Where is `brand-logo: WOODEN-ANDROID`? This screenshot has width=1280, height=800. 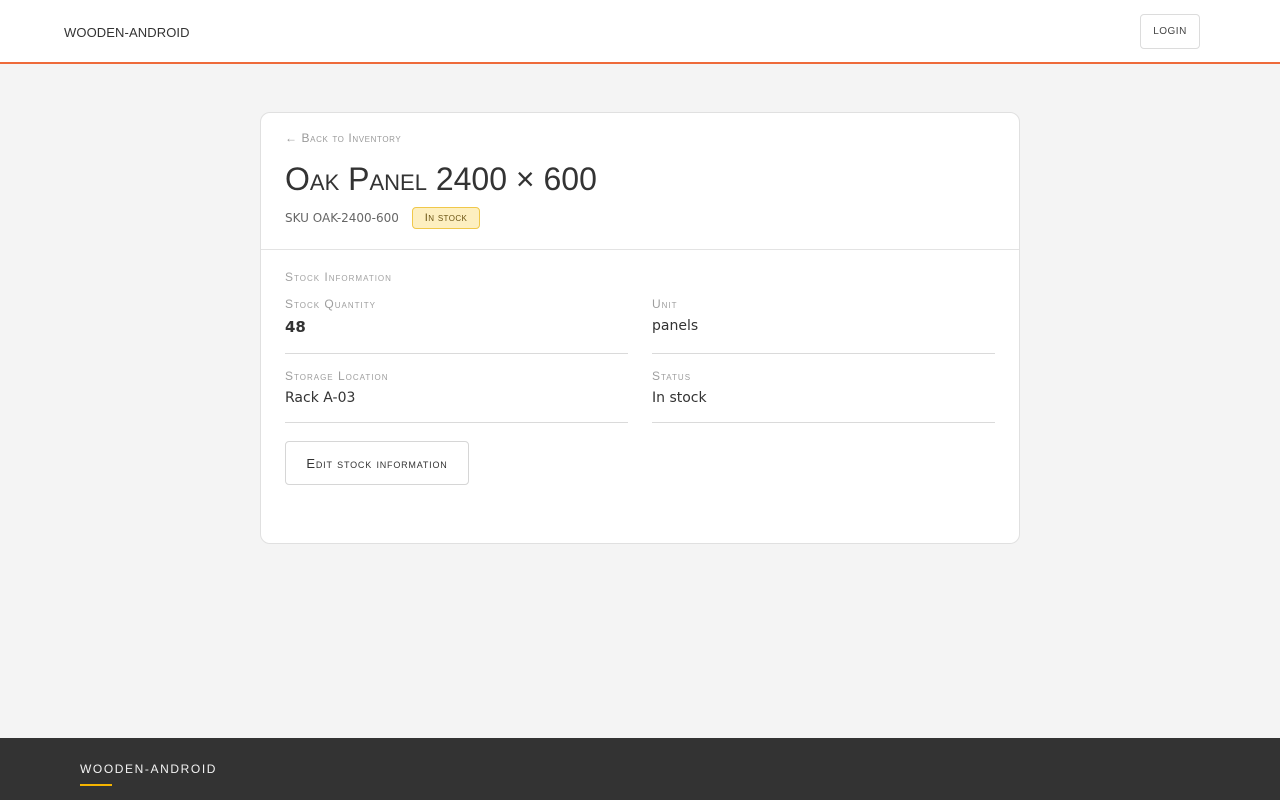 brand-logo: WOODEN-ANDROID is located at coordinates (127, 32).